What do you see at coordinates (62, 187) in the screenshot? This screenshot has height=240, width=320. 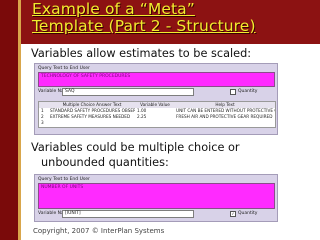 I see `query-text: NUMBER OF UNITS` at bounding box center [62, 187].